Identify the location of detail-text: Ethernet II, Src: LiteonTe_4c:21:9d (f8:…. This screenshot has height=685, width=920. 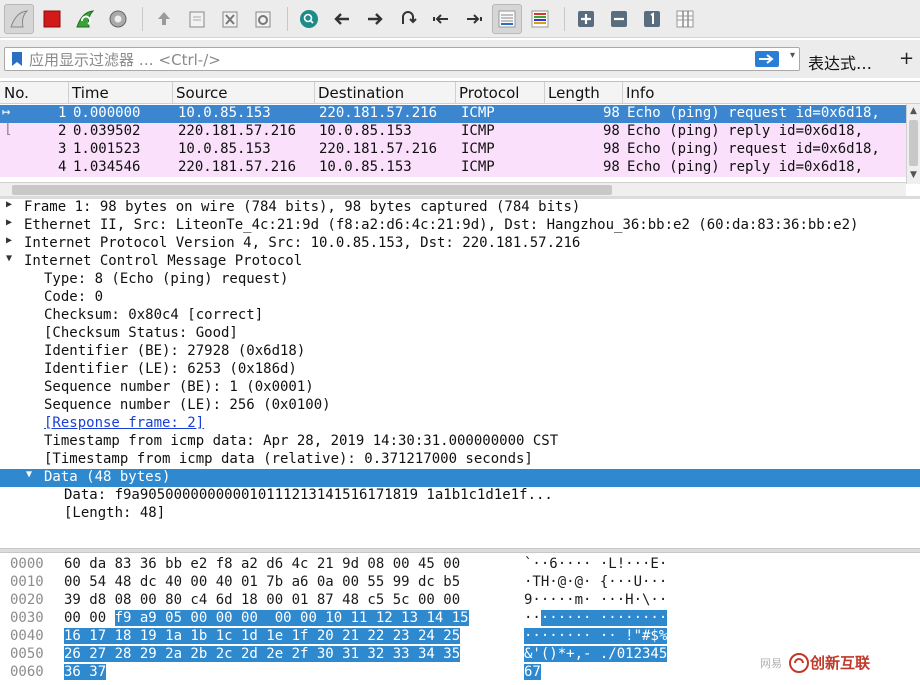
(441, 225).